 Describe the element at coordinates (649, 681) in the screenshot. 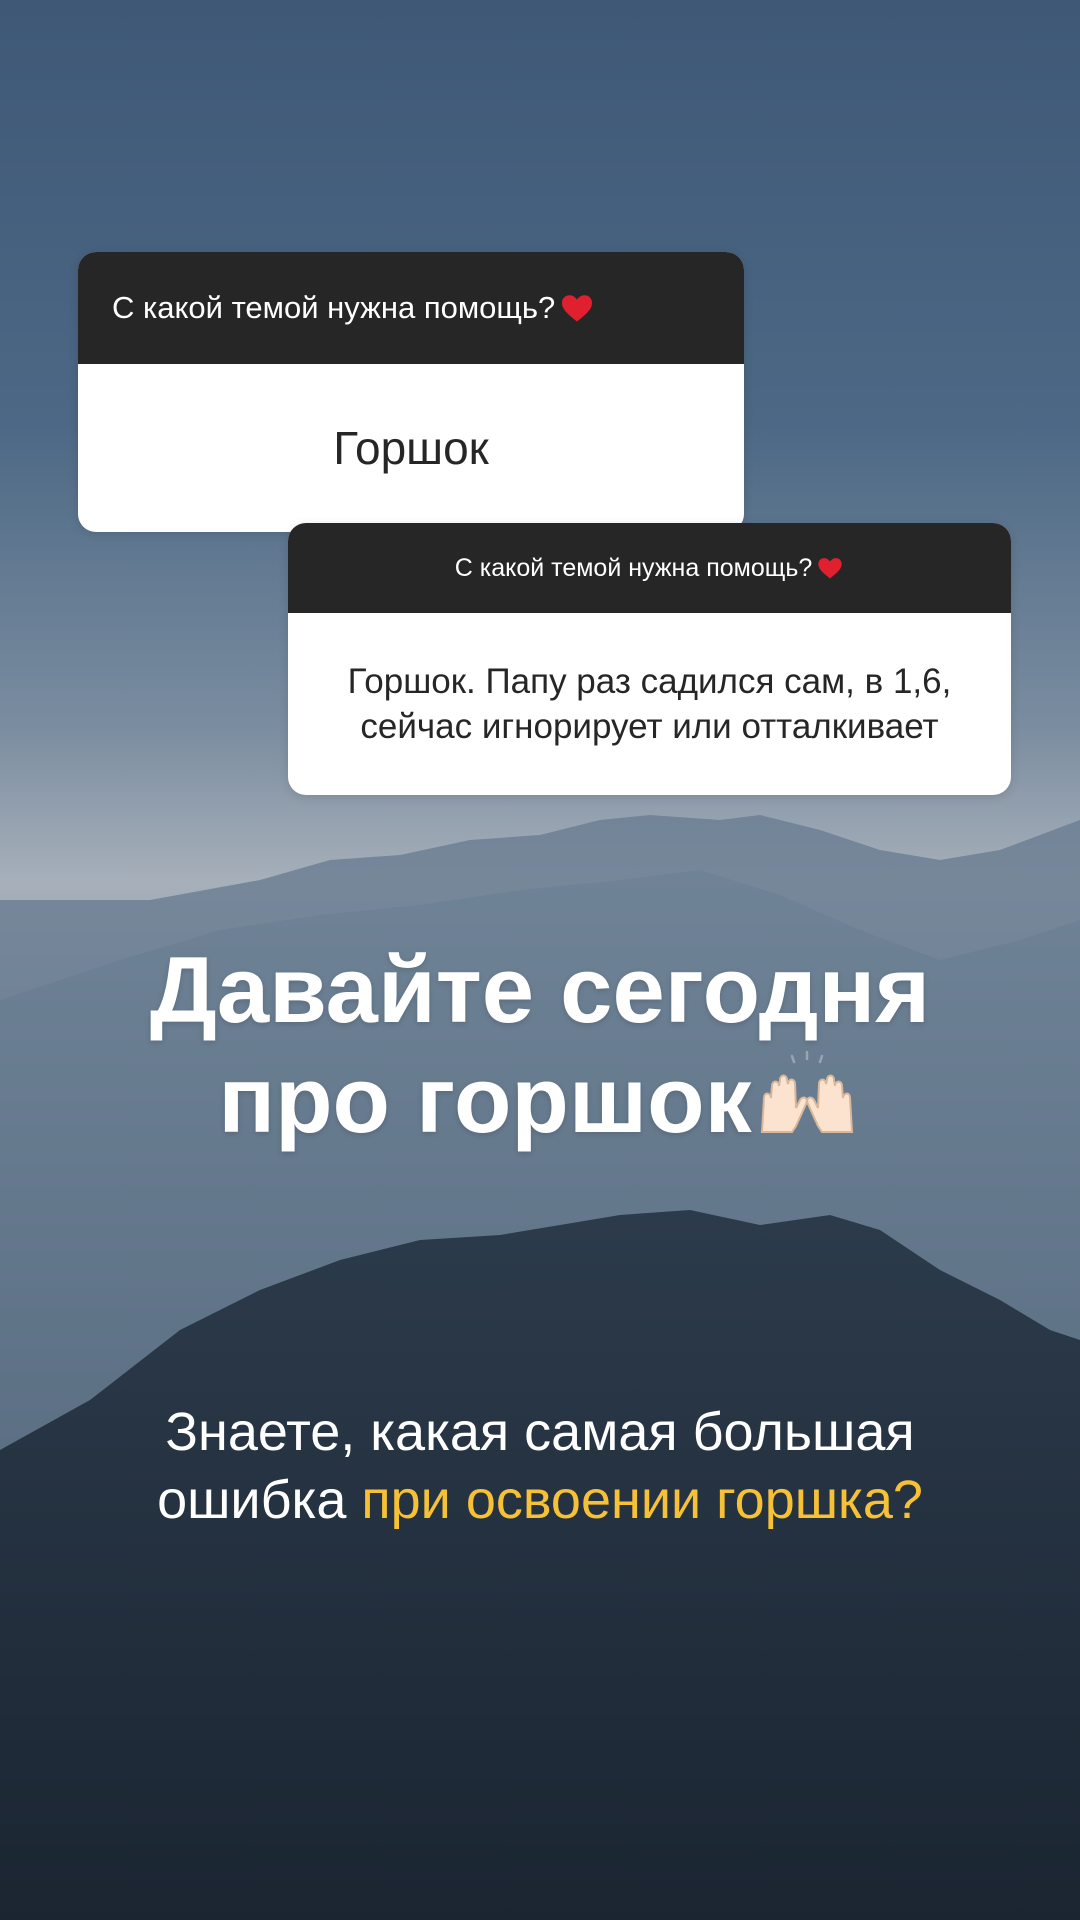

I see `answer-line: Горшок. Папу раз садился сам, в 1,6,` at that location.